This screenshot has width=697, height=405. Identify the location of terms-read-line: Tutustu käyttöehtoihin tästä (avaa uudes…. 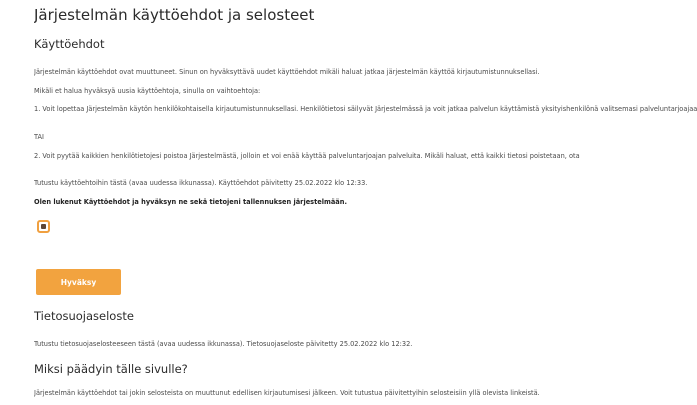
(200, 183).